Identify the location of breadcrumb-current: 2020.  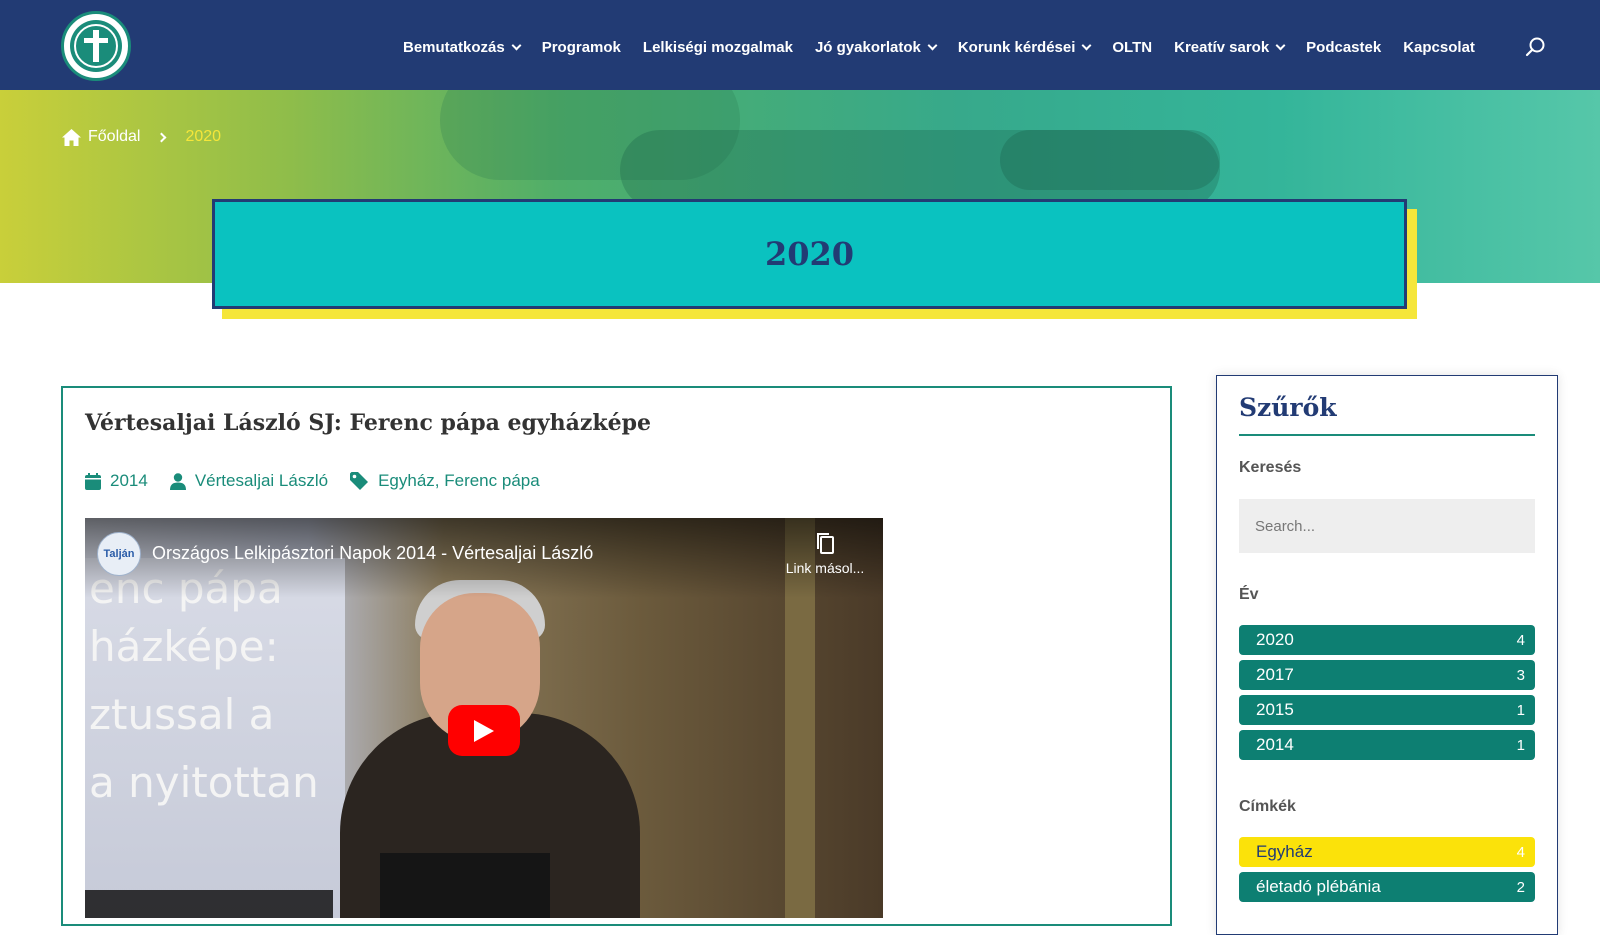
(203, 136).